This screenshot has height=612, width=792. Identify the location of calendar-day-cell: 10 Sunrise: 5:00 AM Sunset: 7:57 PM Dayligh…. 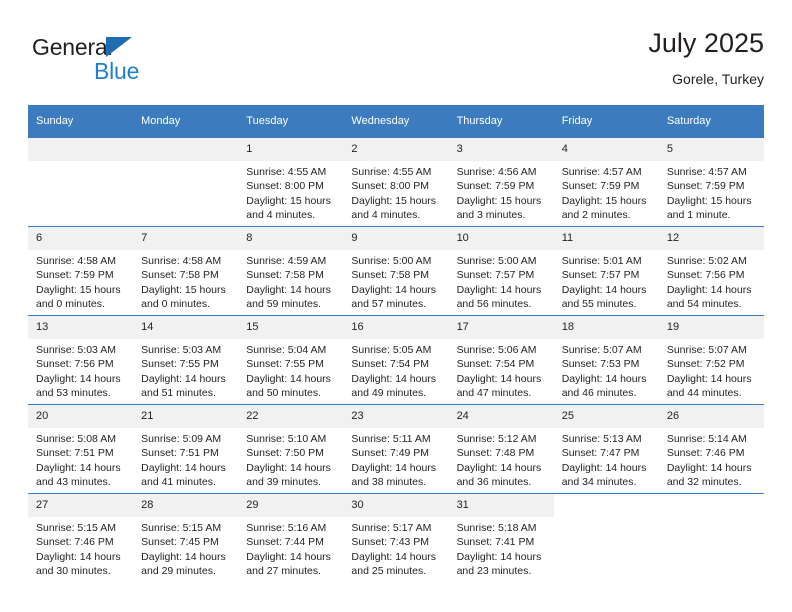
(501, 271).